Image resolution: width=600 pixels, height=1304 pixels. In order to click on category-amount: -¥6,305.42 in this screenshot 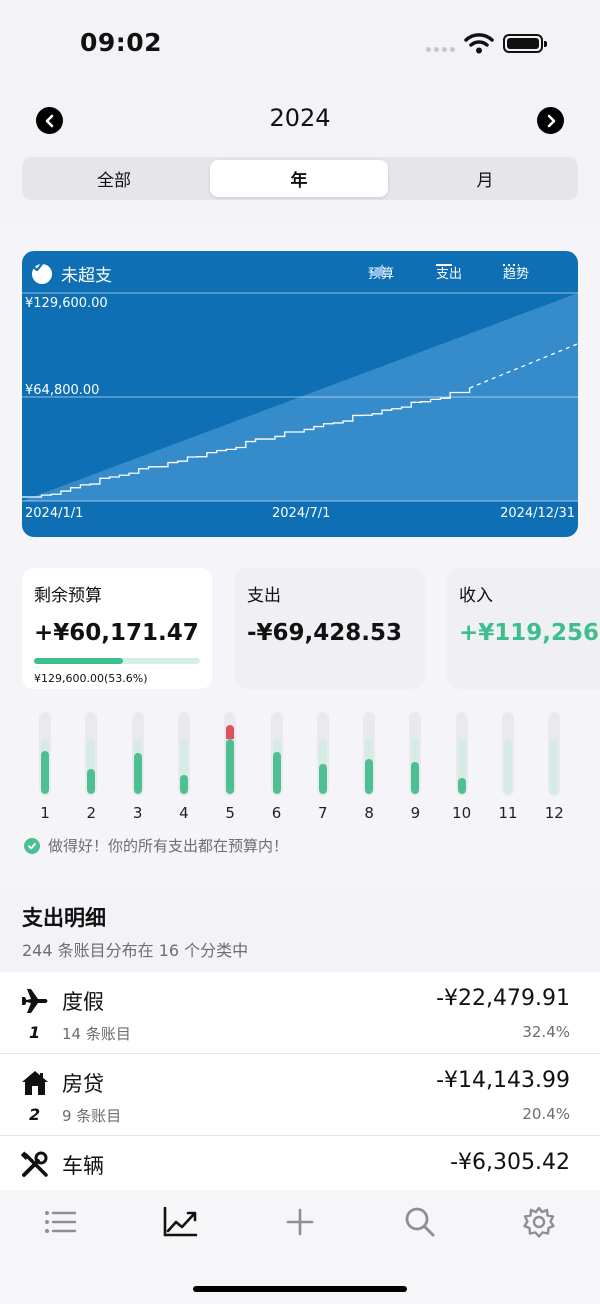, I will do `click(510, 1162)`.